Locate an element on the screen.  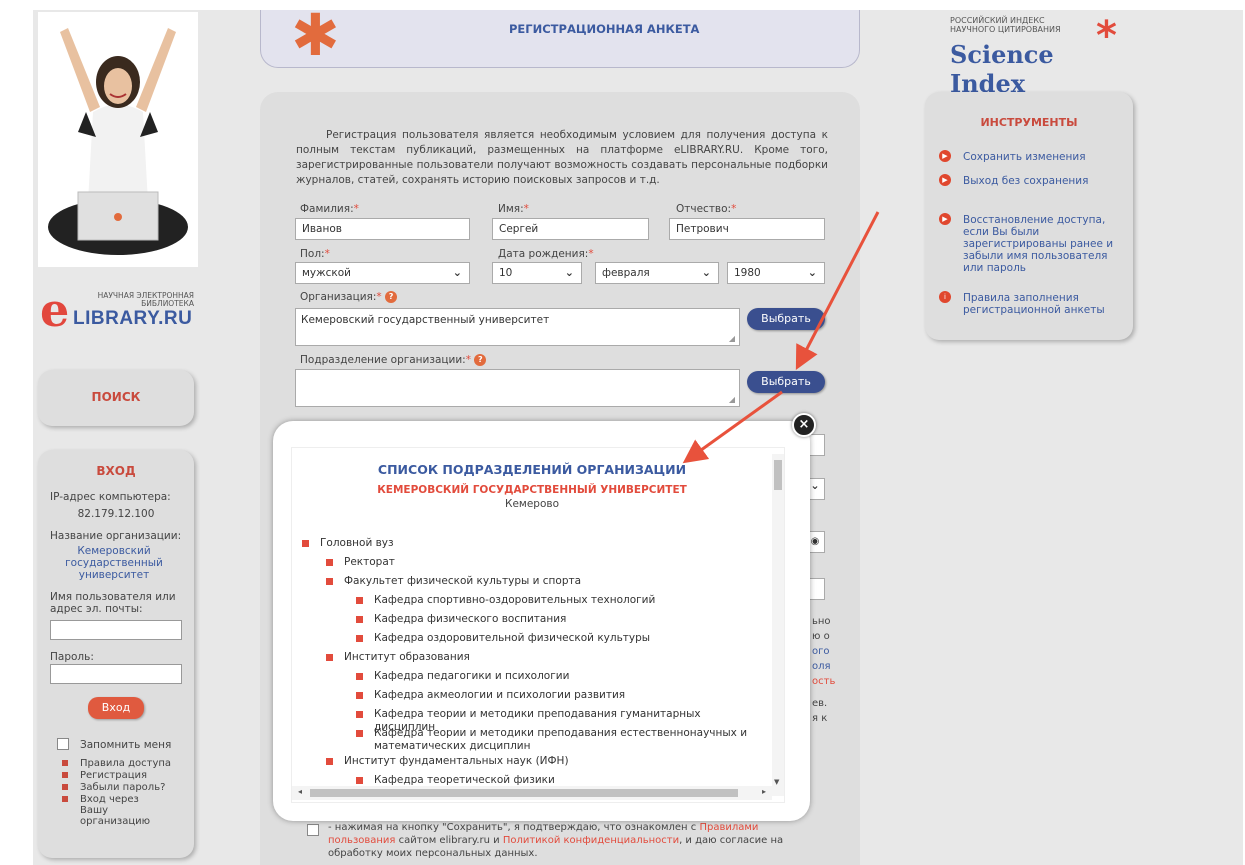
arrow-to-select-button is located at coordinates (837, 290).